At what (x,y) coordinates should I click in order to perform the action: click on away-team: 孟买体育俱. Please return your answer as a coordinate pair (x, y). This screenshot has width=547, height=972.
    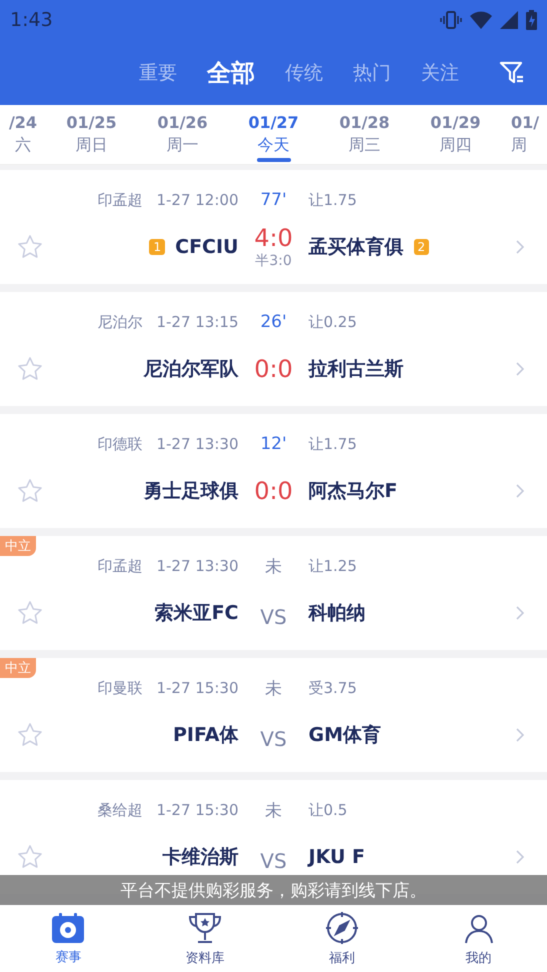
    Looking at the image, I should click on (356, 247).